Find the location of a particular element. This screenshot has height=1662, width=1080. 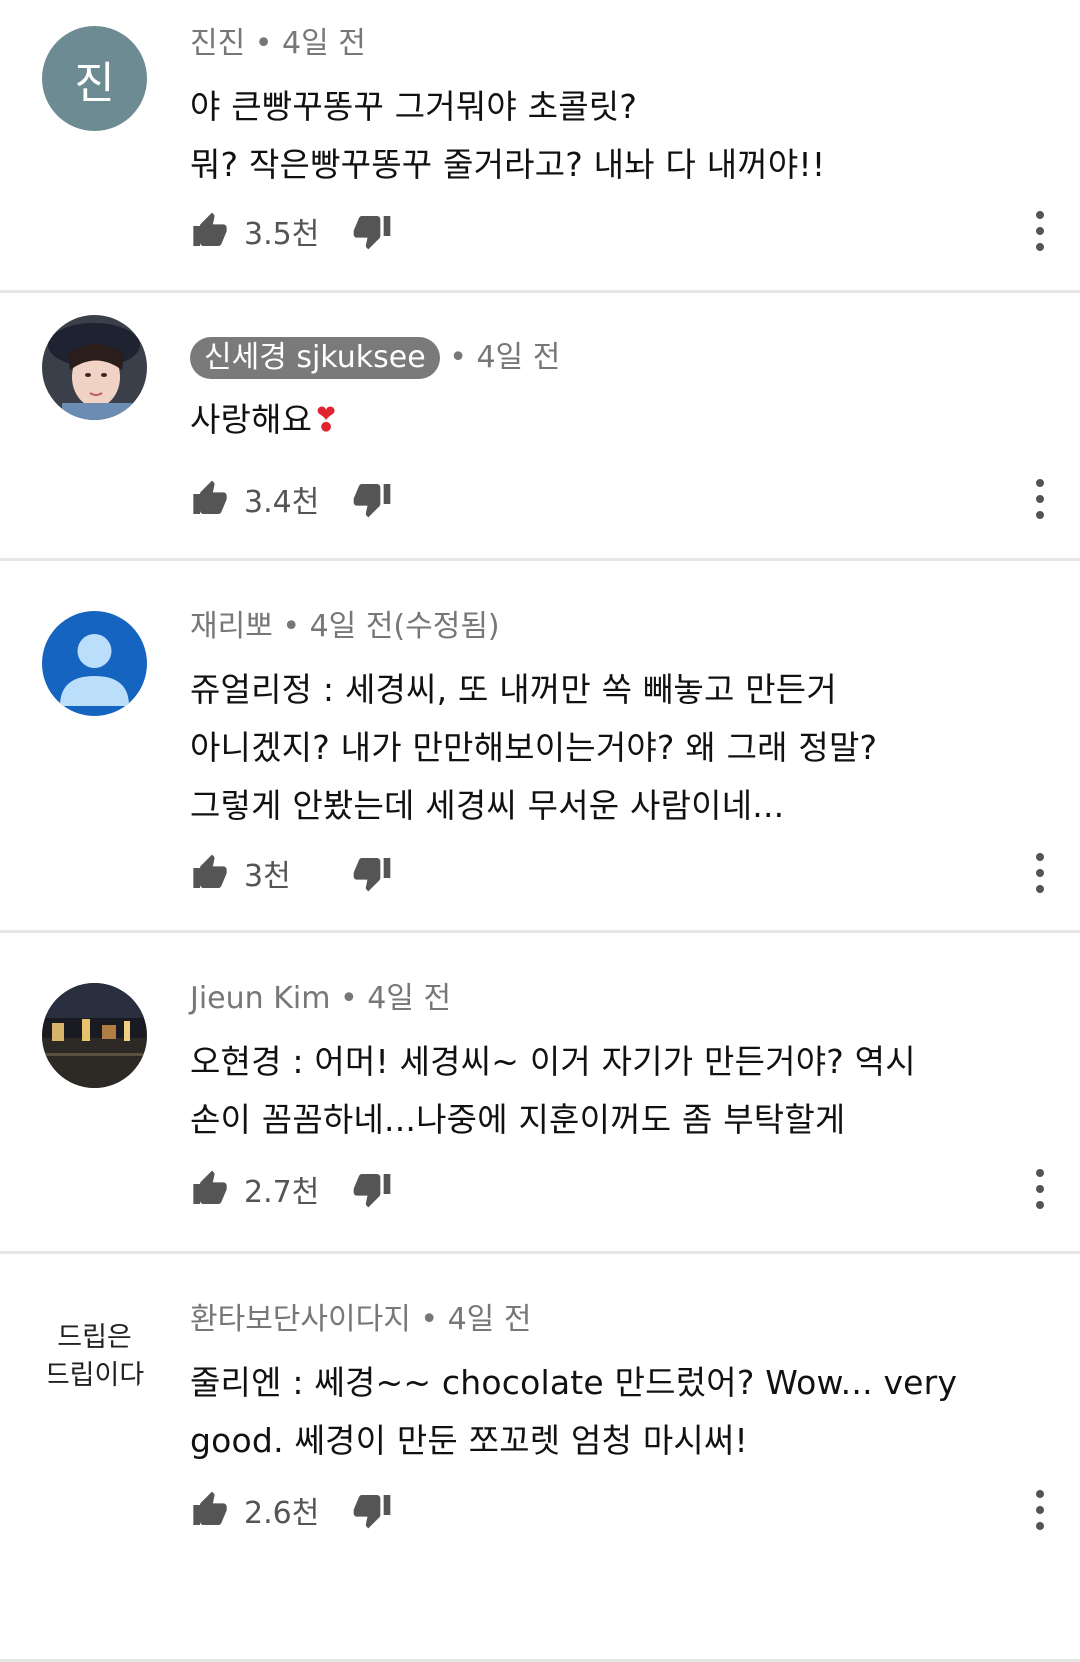

like-count: 3.5천 is located at coordinates (282, 234).